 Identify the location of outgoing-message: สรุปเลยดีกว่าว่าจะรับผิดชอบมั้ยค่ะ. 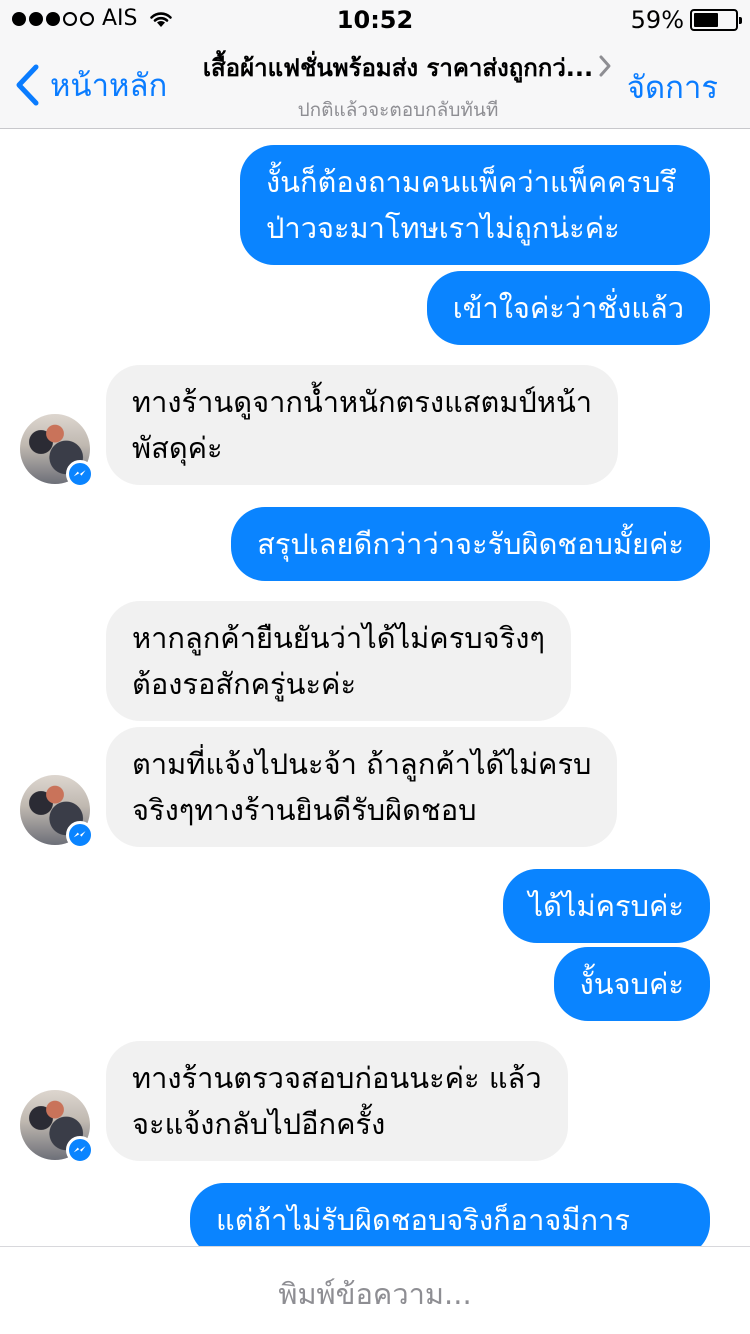
(470, 544).